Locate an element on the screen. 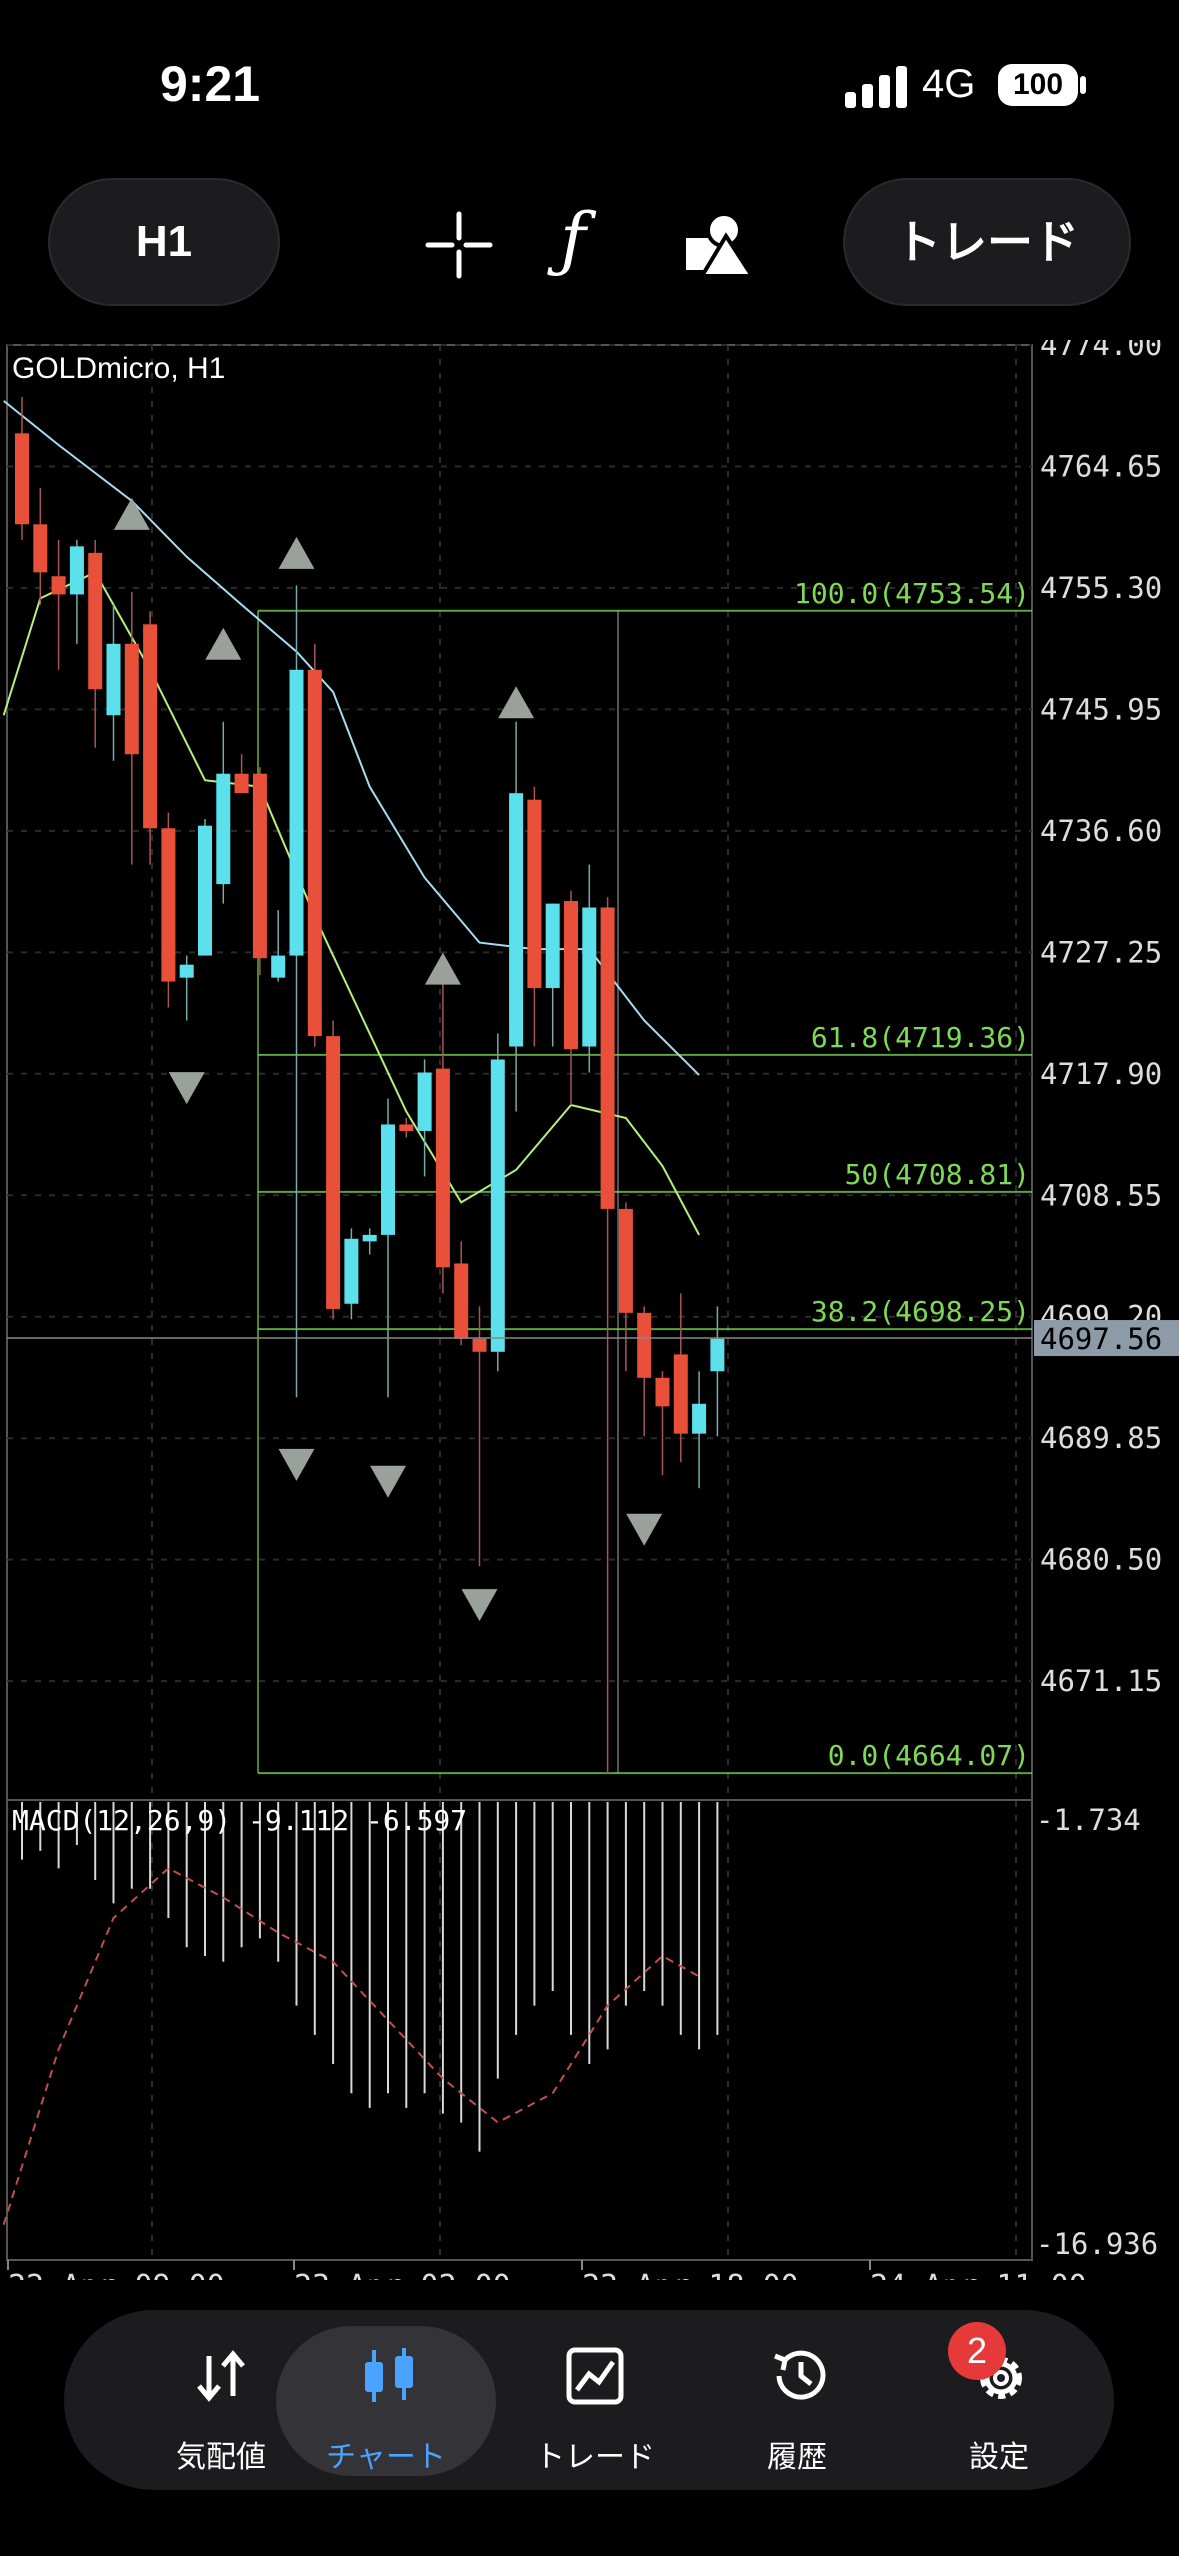  history-icon is located at coordinates (800, 2375).